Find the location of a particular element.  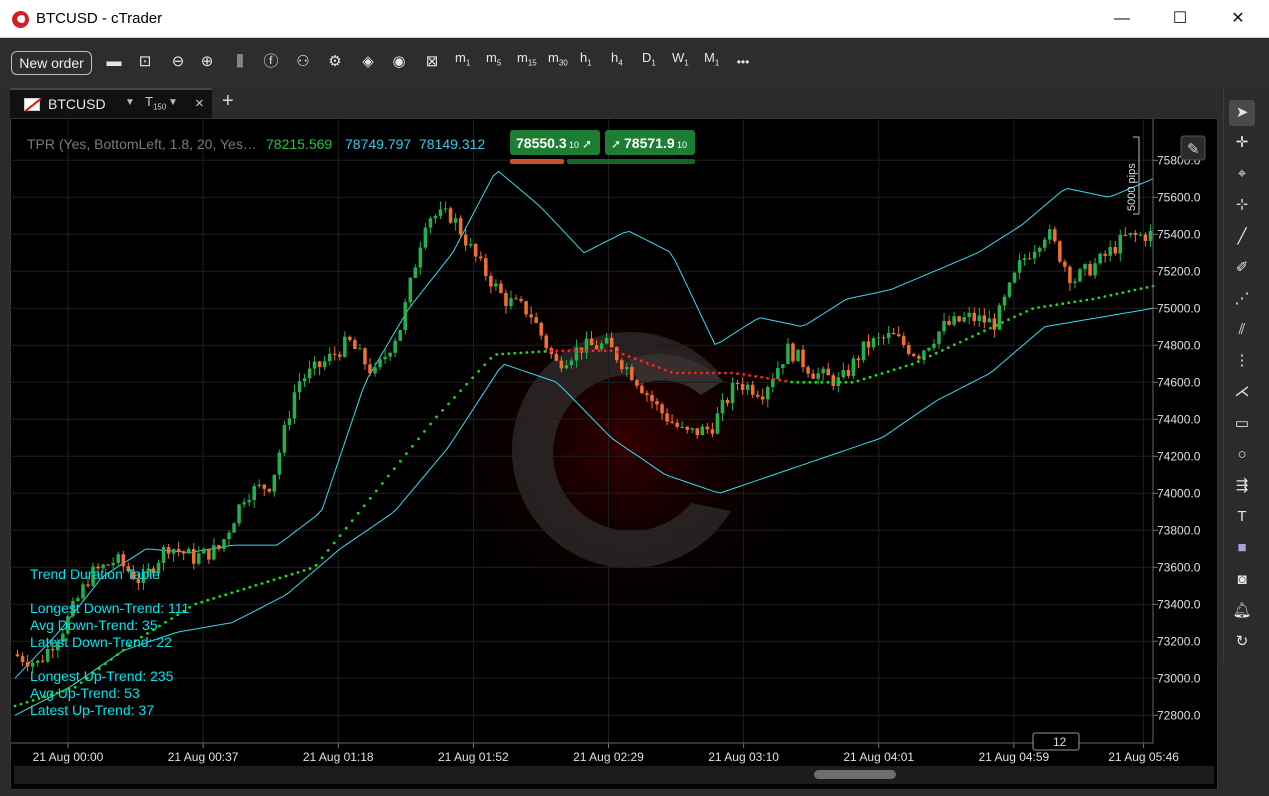

timeframe-w1: W1 is located at coordinates (680, 59).